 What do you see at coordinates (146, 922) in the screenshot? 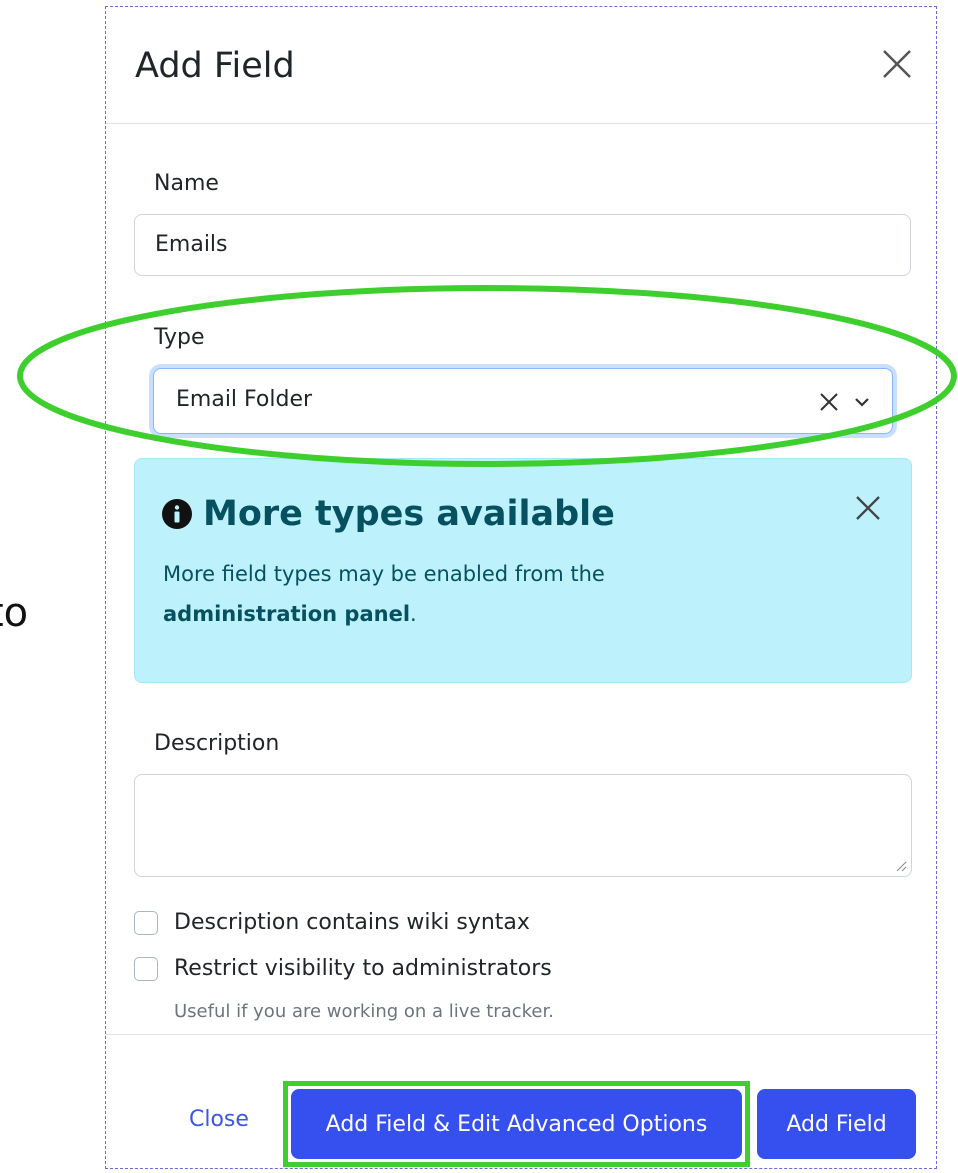
I see `wiki-syntax-checkbox` at bounding box center [146, 922].